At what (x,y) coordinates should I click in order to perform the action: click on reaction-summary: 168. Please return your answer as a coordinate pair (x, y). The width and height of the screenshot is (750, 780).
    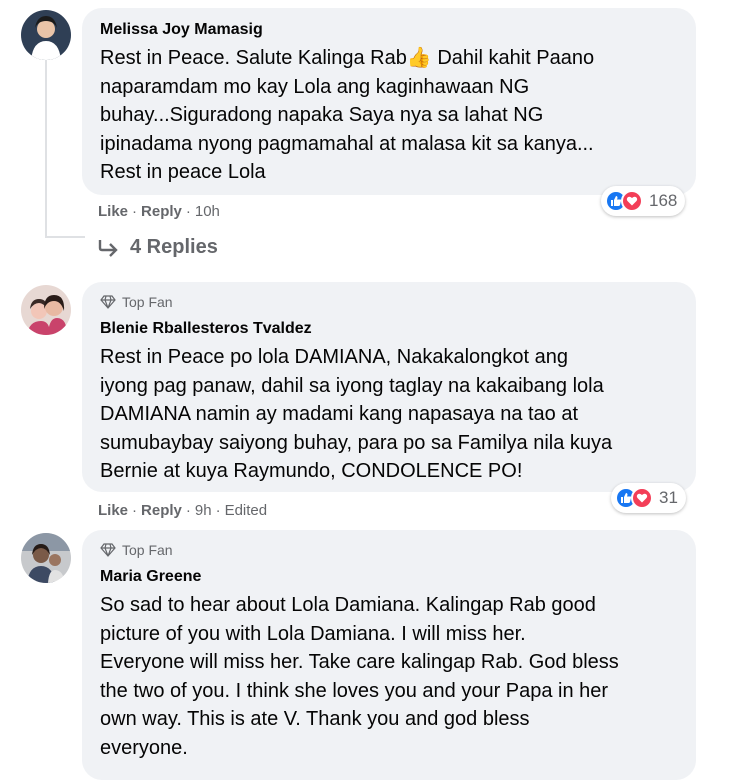
    Looking at the image, I should click on (643, 201).